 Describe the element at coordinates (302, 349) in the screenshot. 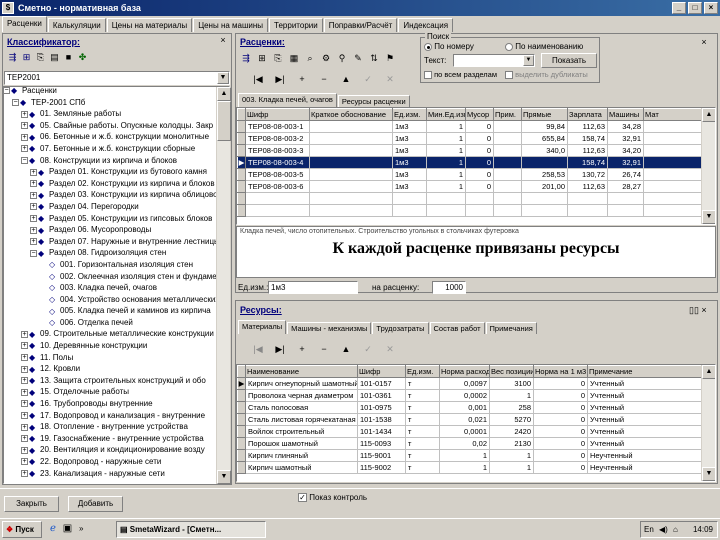

I see `res-add-record-icon: +` at that location.